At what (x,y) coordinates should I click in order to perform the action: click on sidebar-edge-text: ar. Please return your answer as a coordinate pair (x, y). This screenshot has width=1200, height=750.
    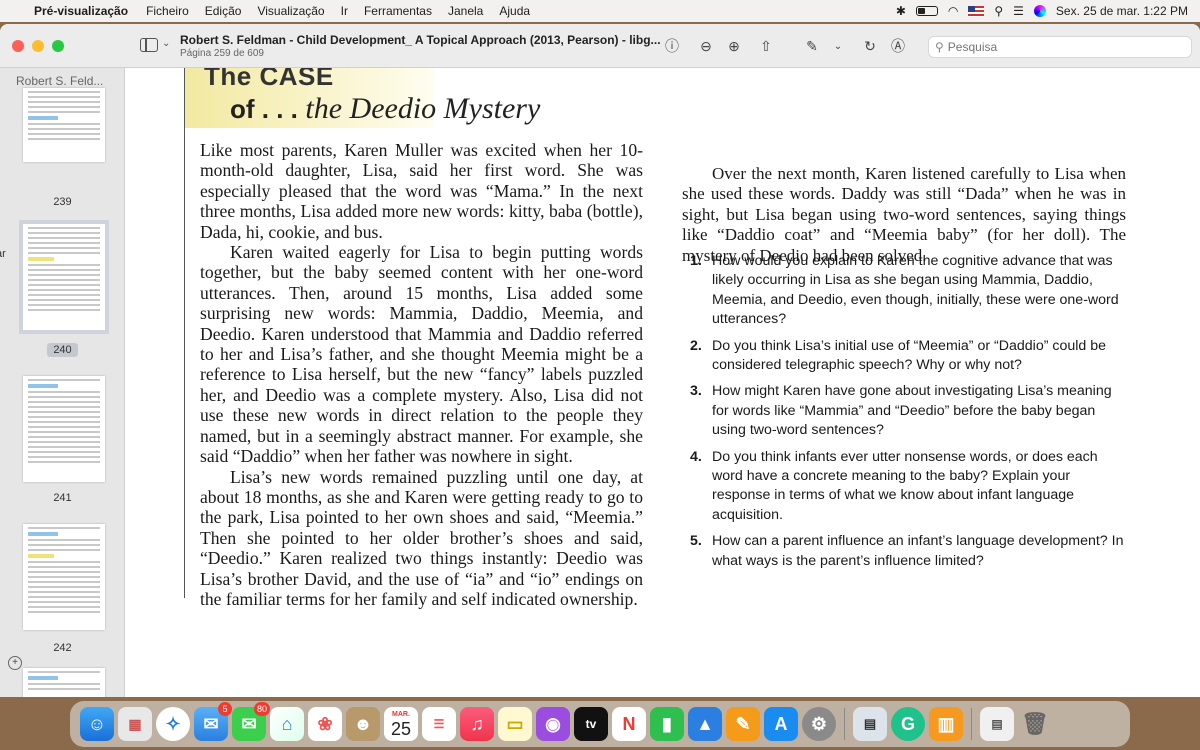
    Looking at the image, I should click on (3, 254).